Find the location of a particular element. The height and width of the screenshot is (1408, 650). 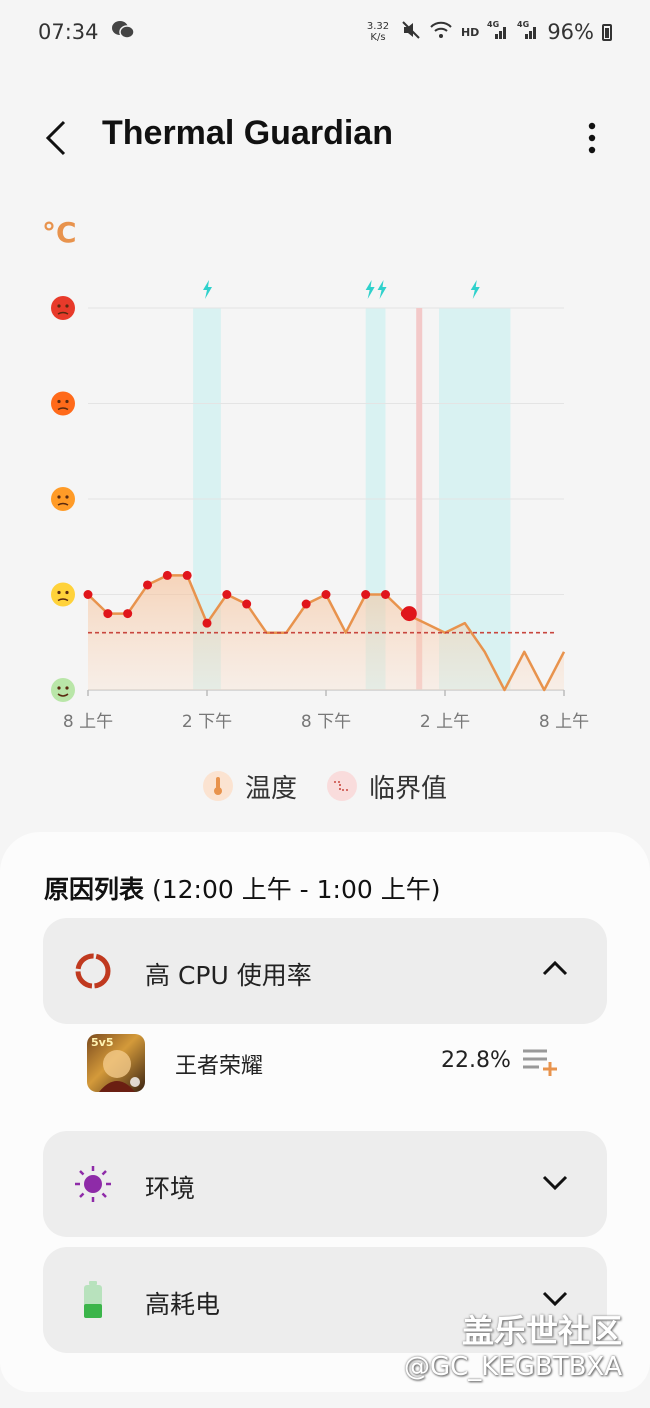

chevron-up-icon is located at coordinates (555, 968).